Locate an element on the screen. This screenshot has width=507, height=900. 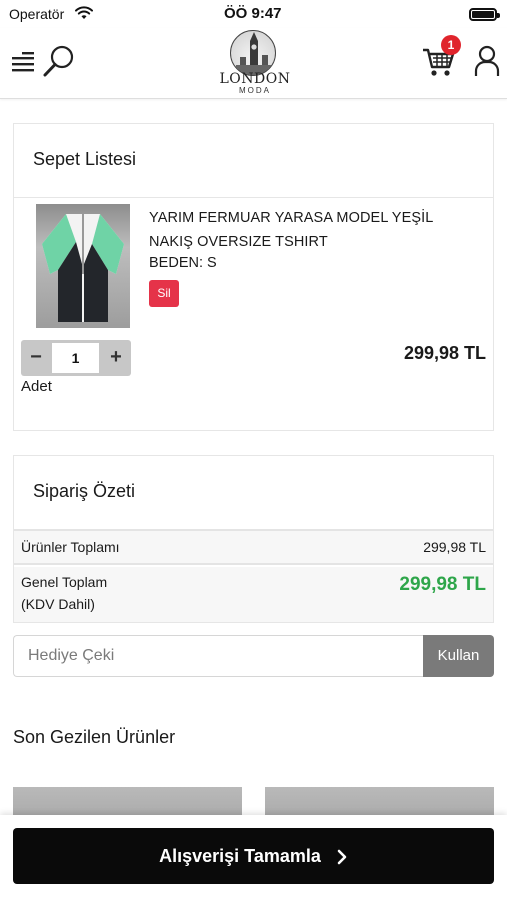
divider is located at coordinates (253, 197).